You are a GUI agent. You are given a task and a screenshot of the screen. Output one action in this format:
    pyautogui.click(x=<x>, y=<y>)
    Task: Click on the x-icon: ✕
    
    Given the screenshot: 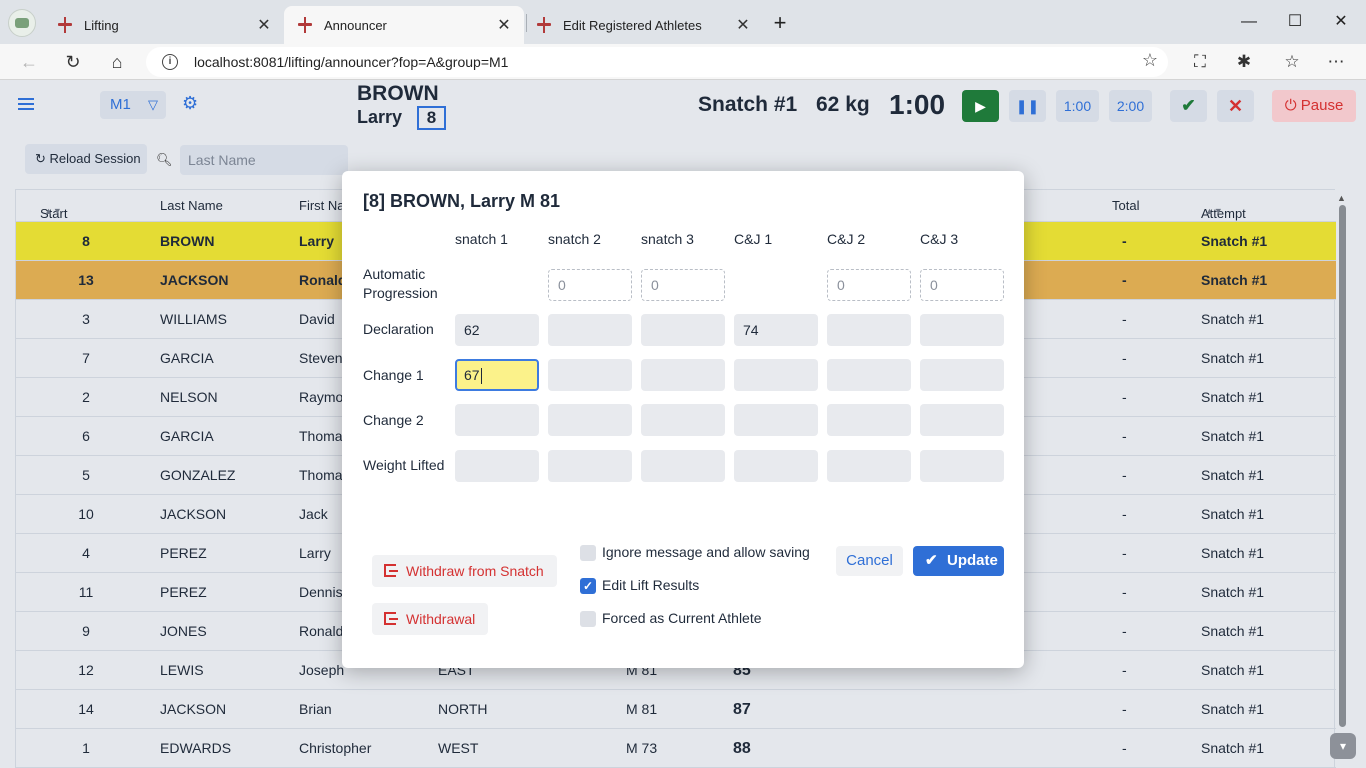 What is the action you would take?
    pyautogui.click(x=1235, y=106)
    